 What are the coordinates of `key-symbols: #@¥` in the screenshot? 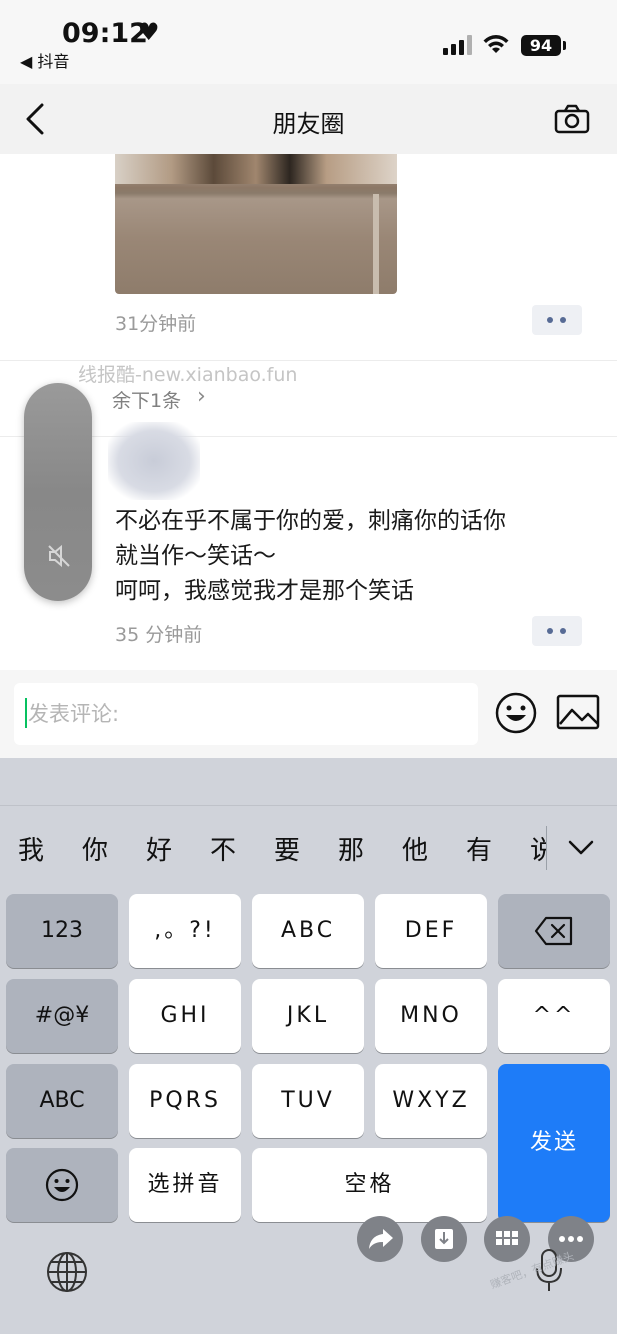 It's located at (62, 1016).